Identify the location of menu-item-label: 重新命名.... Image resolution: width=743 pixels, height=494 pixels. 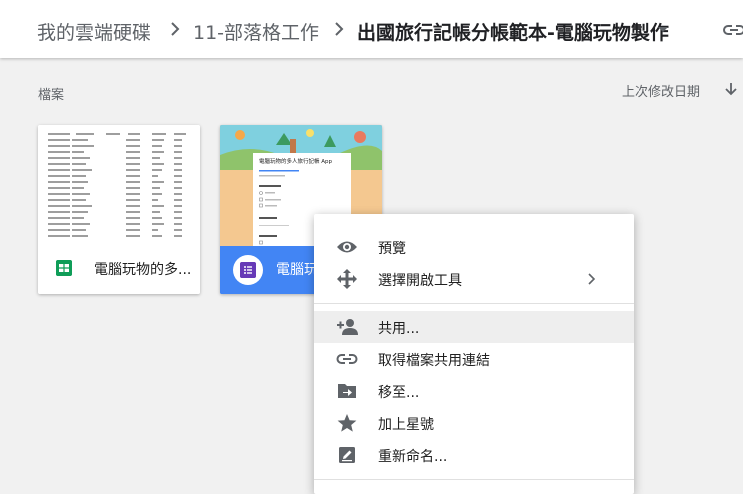
(413, 457).